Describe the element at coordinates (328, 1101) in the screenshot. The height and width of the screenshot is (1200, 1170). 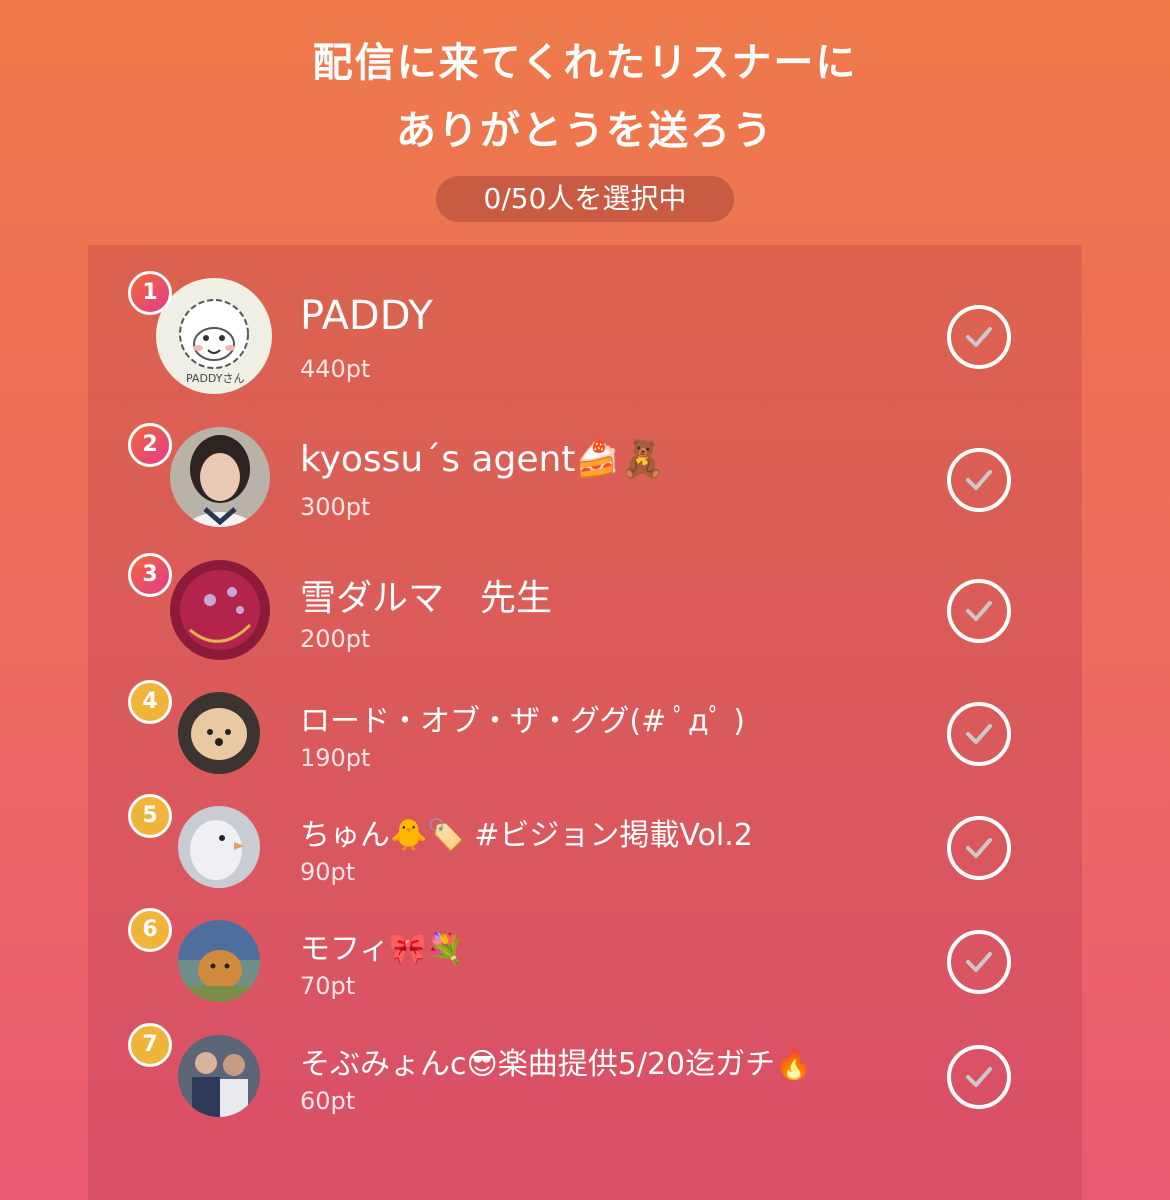
I see `listener-points: 60pt` at that location.